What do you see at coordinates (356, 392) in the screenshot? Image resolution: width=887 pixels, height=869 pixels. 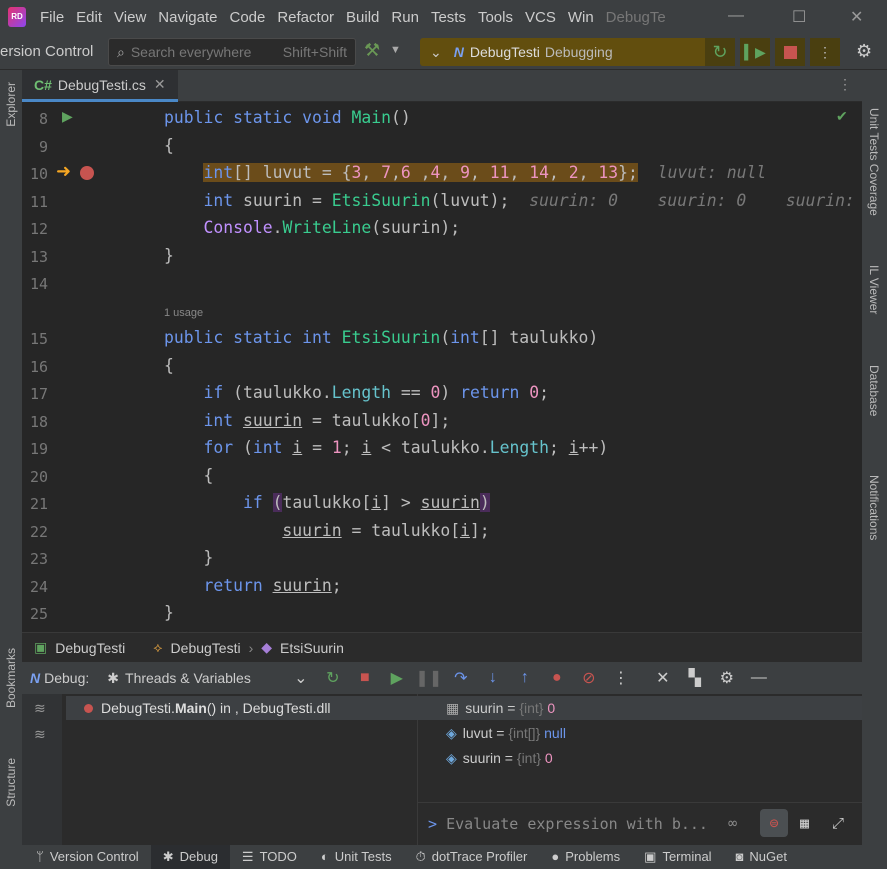 I see `code-line: if (taulukko.Length == 0) return 0;` at bounding box center [356, 392].